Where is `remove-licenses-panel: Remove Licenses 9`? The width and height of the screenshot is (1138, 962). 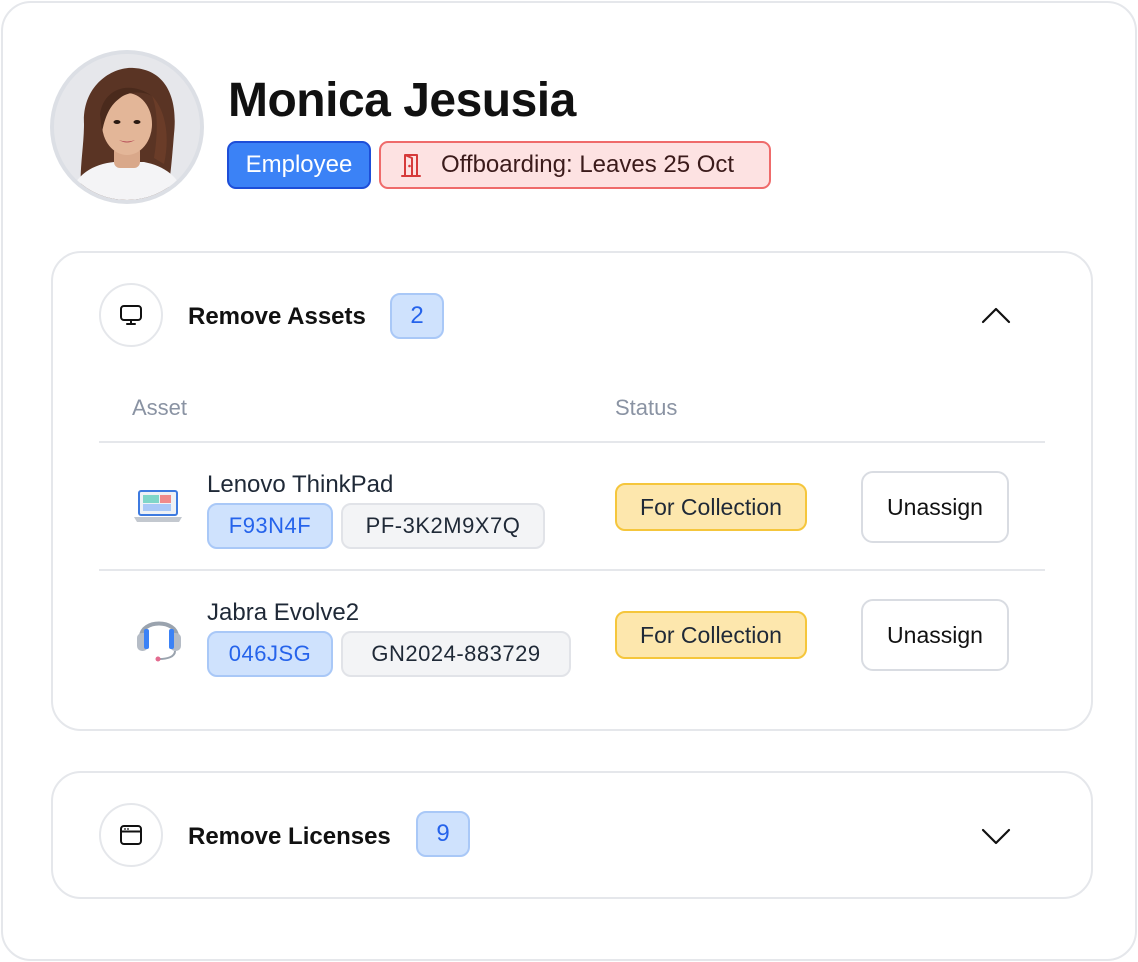
remove-licenses-panel: Remove Licenses 9 is located at coordinates (572, 835).